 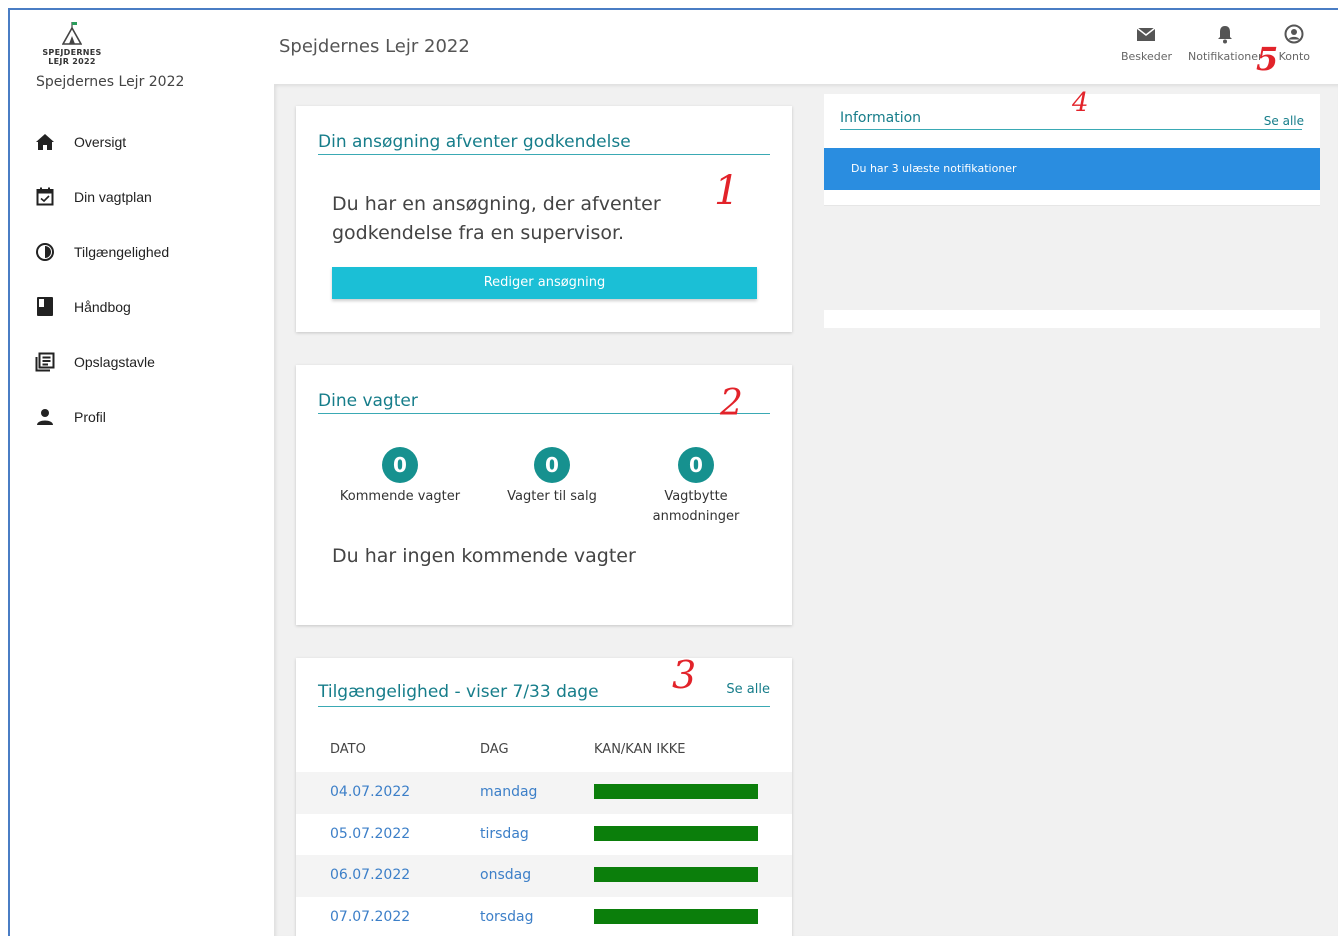 I want to click on tent-logo-icon, so click(x=72, y=33).